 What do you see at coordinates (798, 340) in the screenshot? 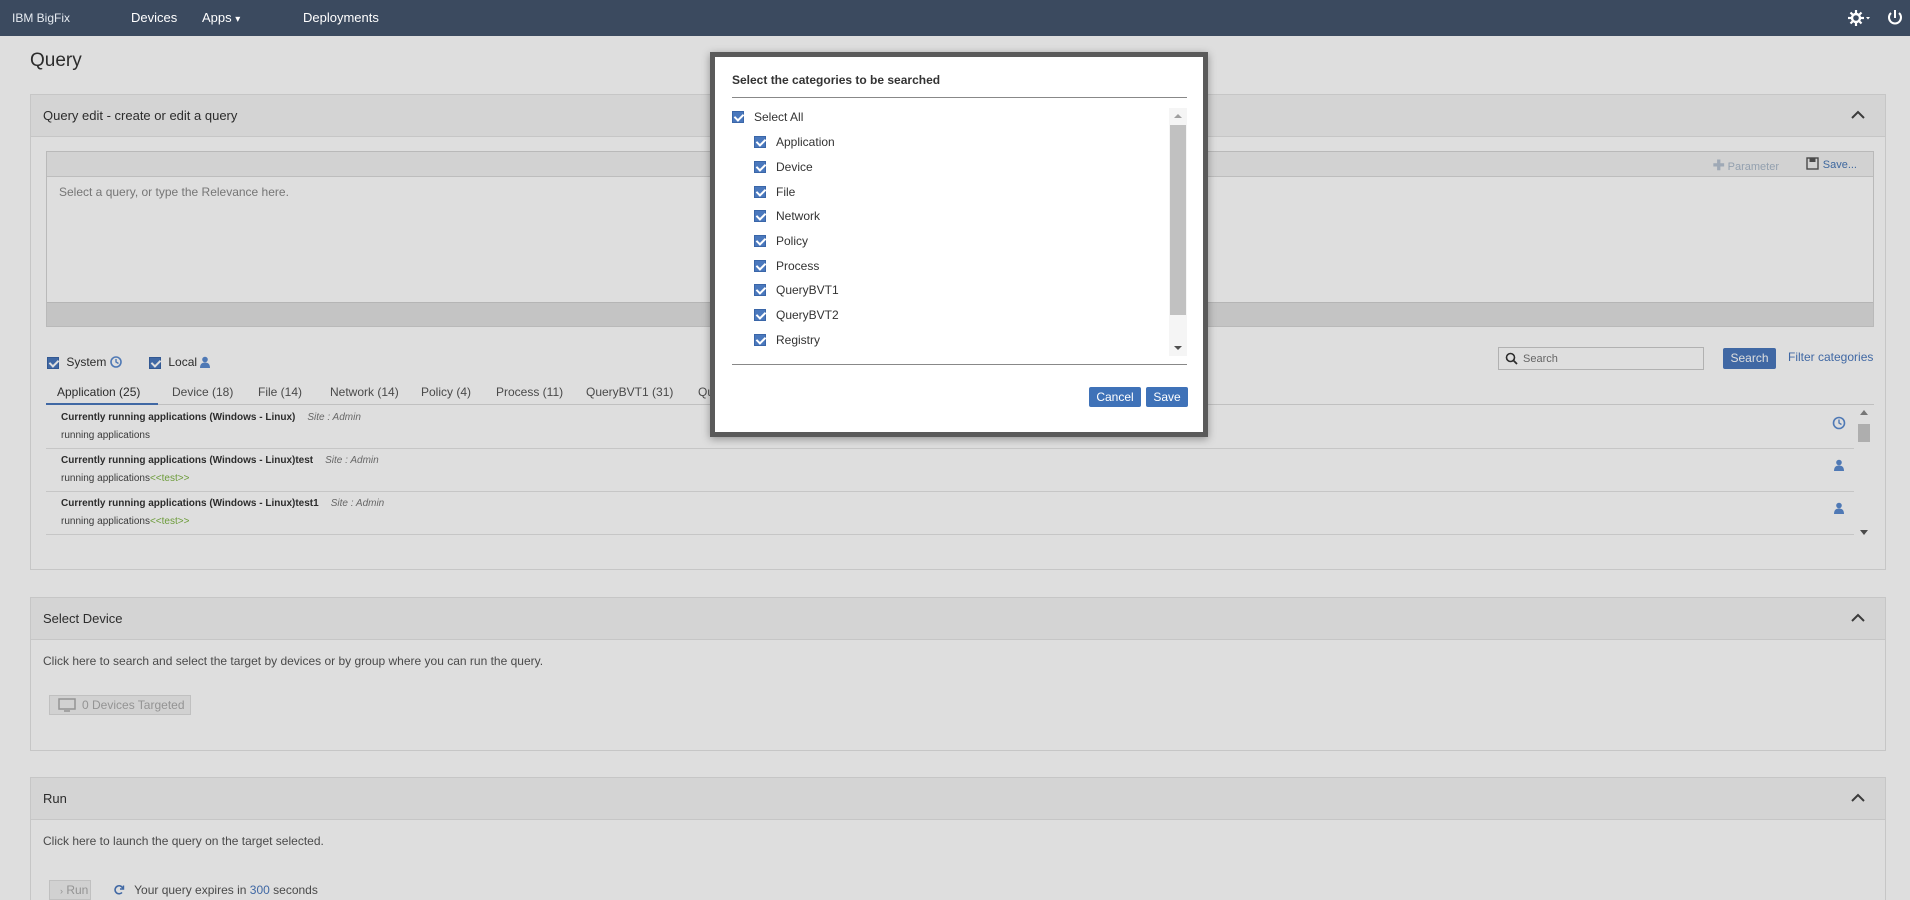
I see `category-label: Registry` at bounding box center [798, 340].